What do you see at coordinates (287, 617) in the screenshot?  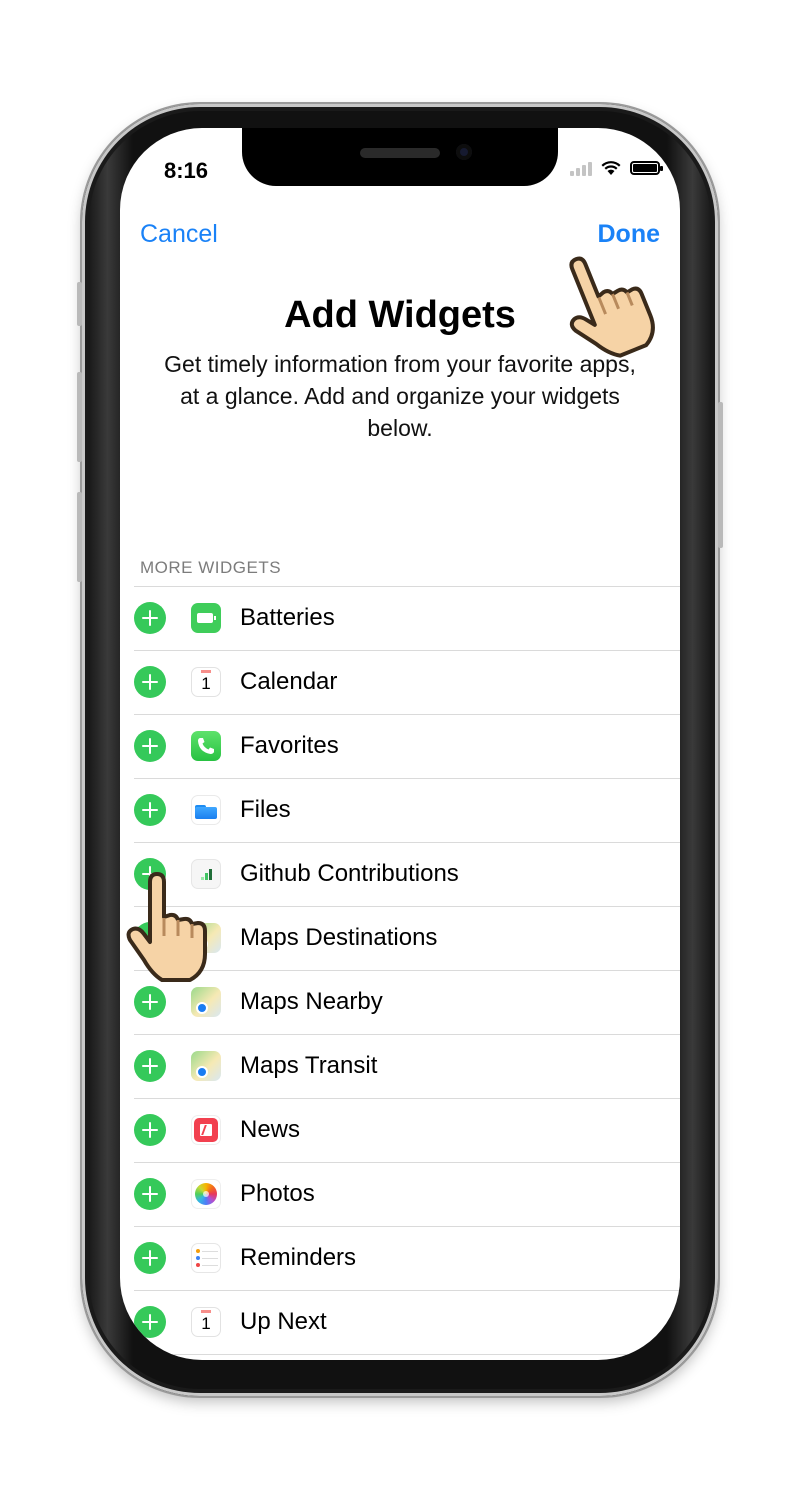 I see `widget-label: Batteries` at bounding box center [287, 617].